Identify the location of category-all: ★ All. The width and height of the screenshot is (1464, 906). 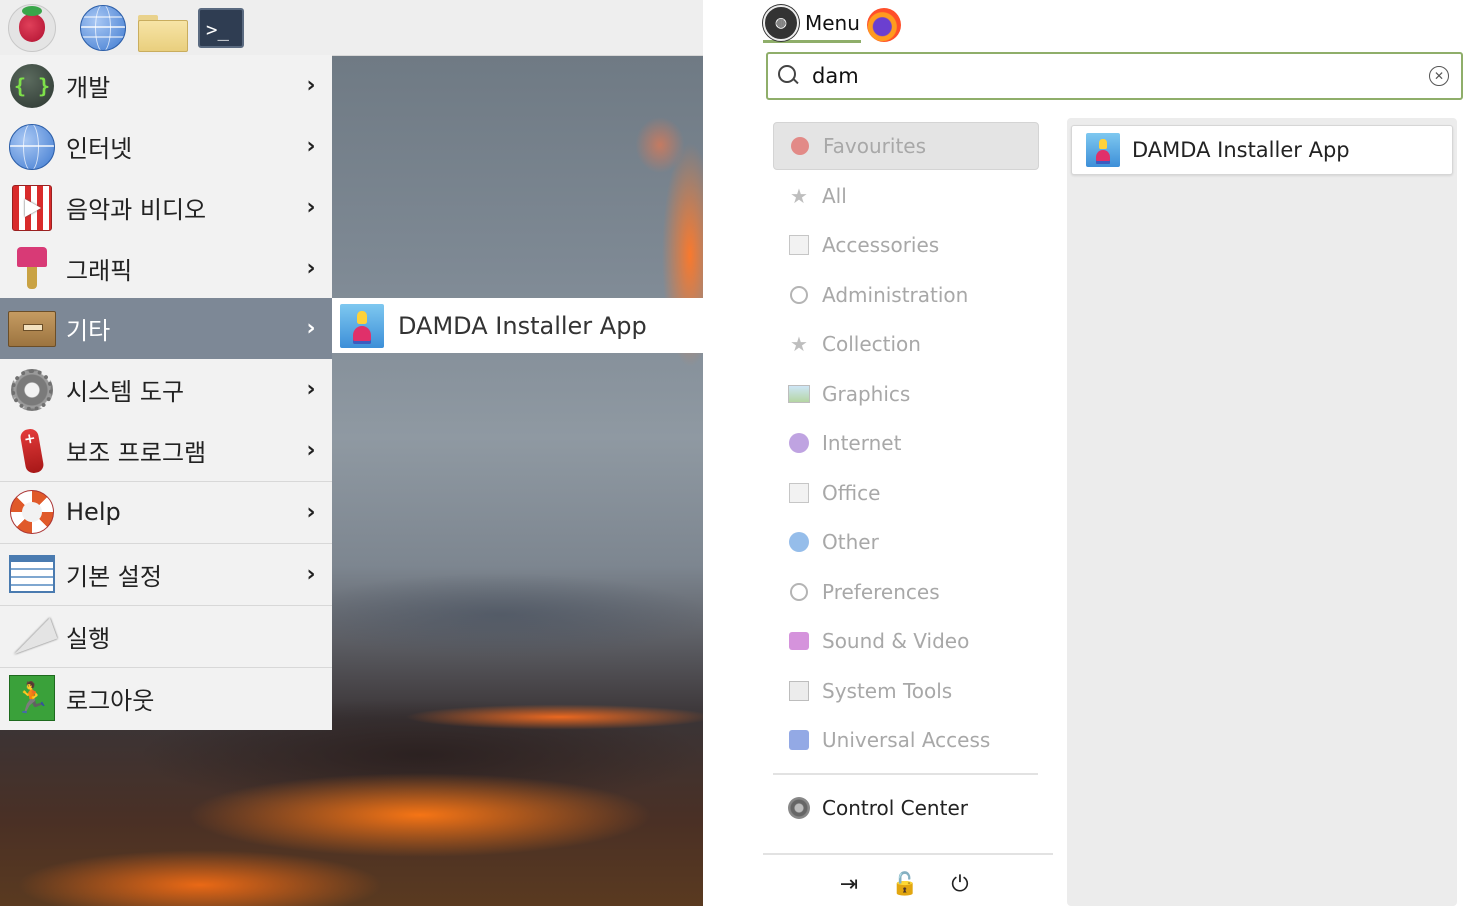
(906, 196).